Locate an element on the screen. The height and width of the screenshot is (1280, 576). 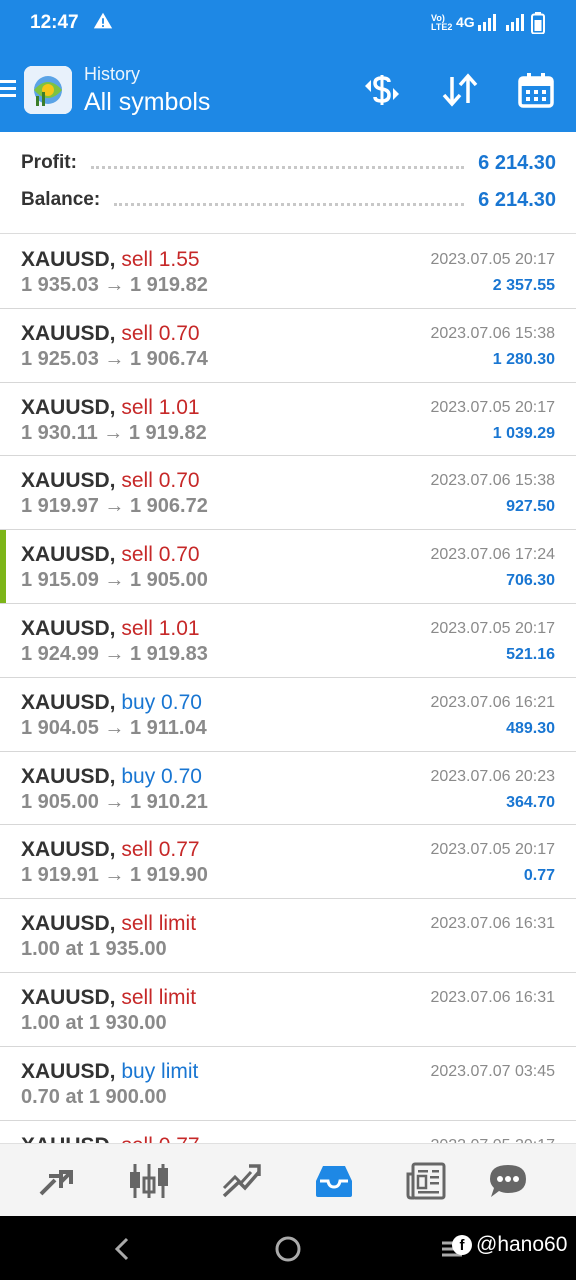
nav-news is located at coordinates (426, 1181).